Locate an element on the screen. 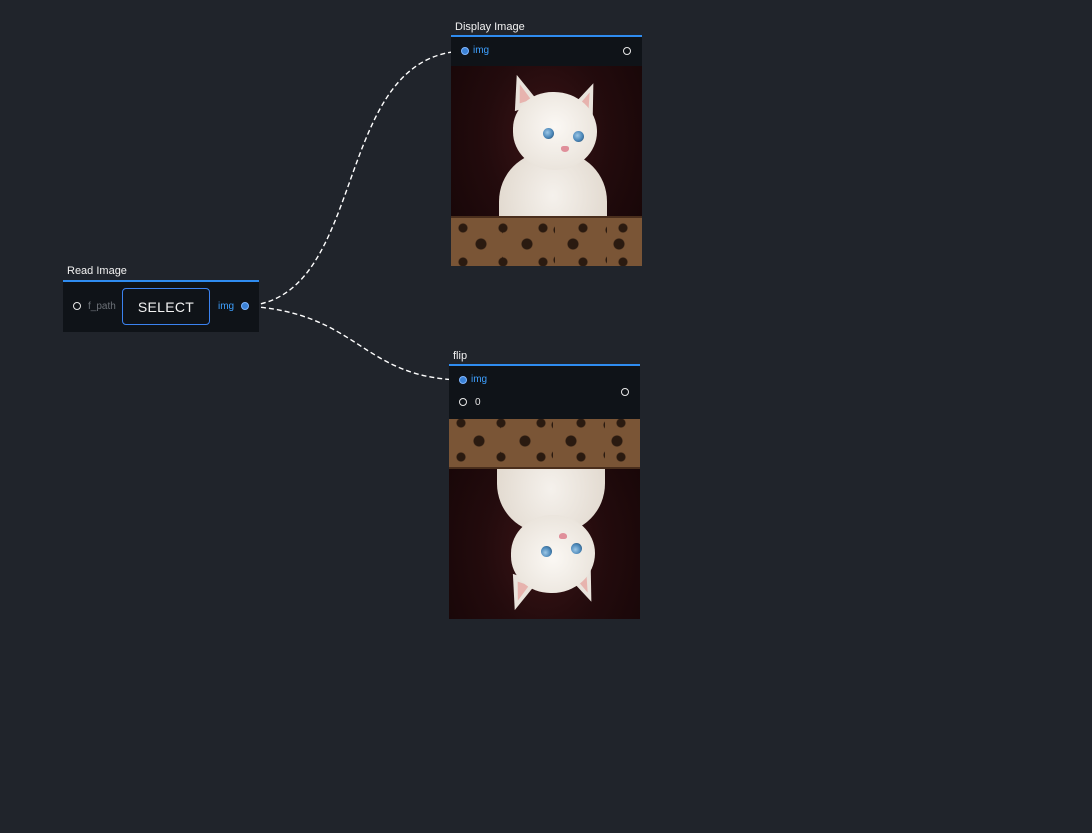  flip-node: flip img 0 is located at coordinates (544, 484).